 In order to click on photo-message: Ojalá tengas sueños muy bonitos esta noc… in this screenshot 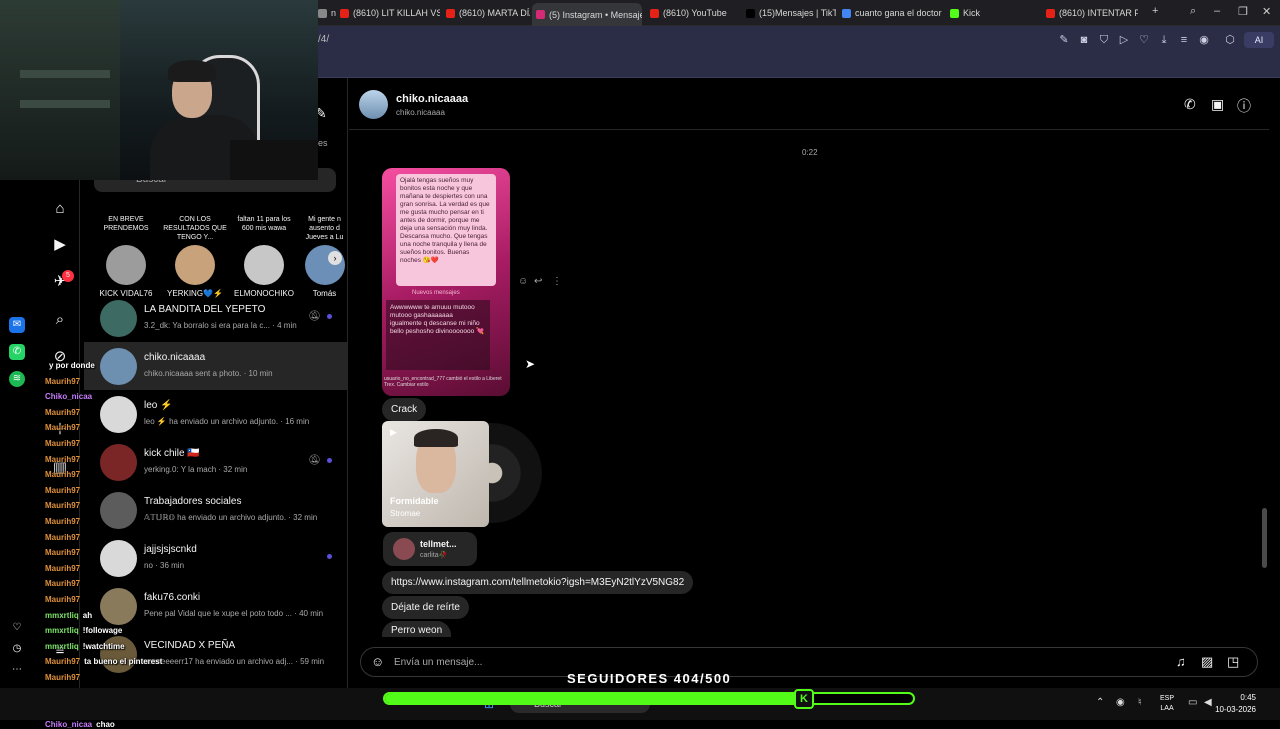, I will do `click(446, 282)`.